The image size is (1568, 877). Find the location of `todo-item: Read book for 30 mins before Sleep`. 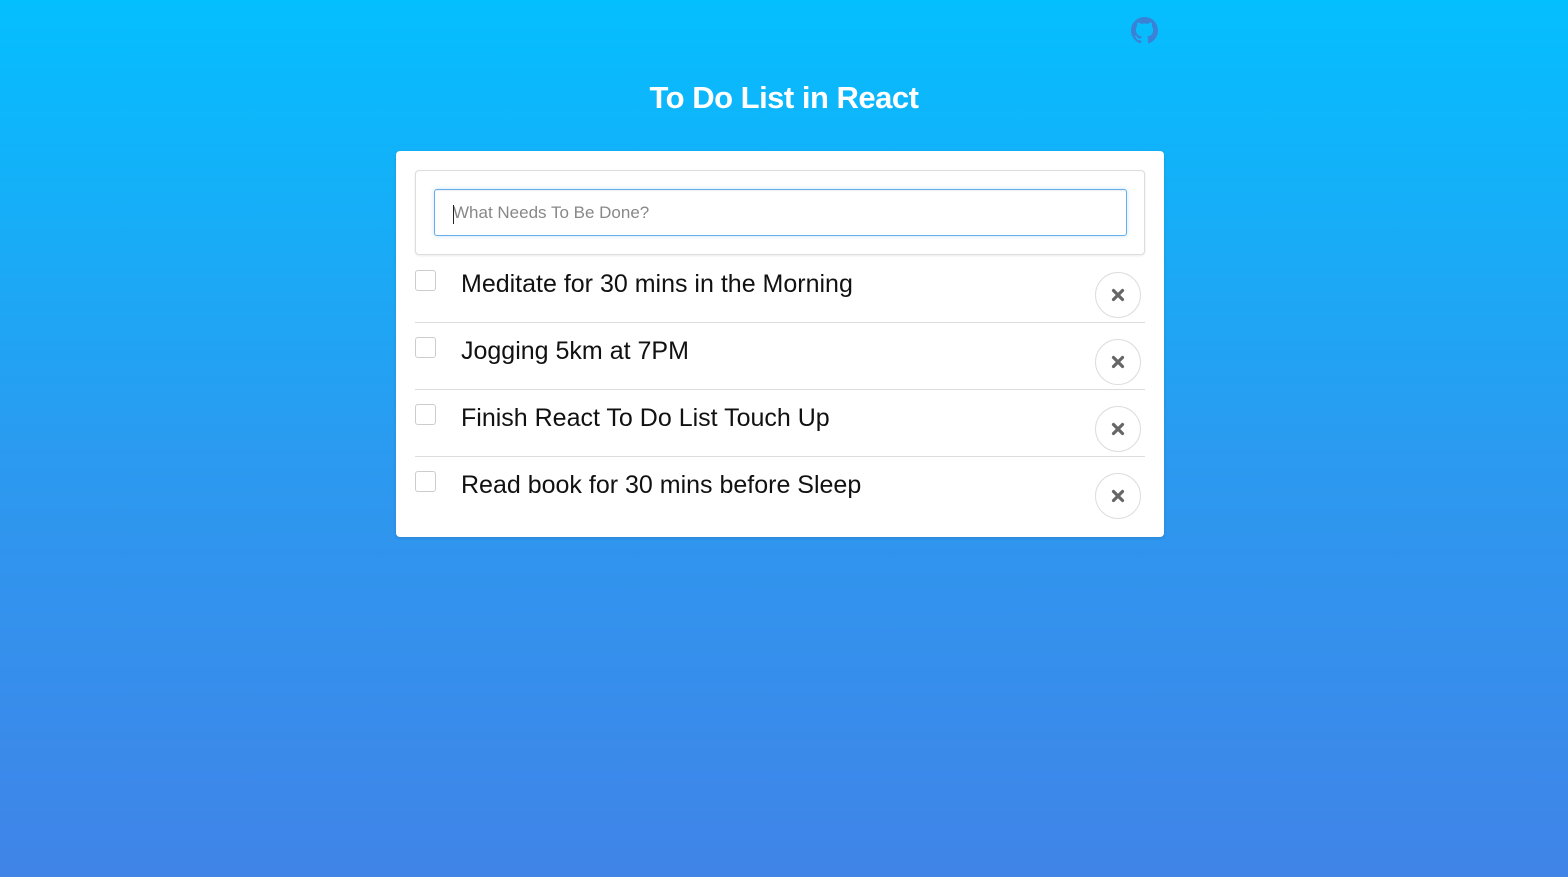

todo-item: Read book for 30 mins before Sleep is located at coordinates (780, 490).